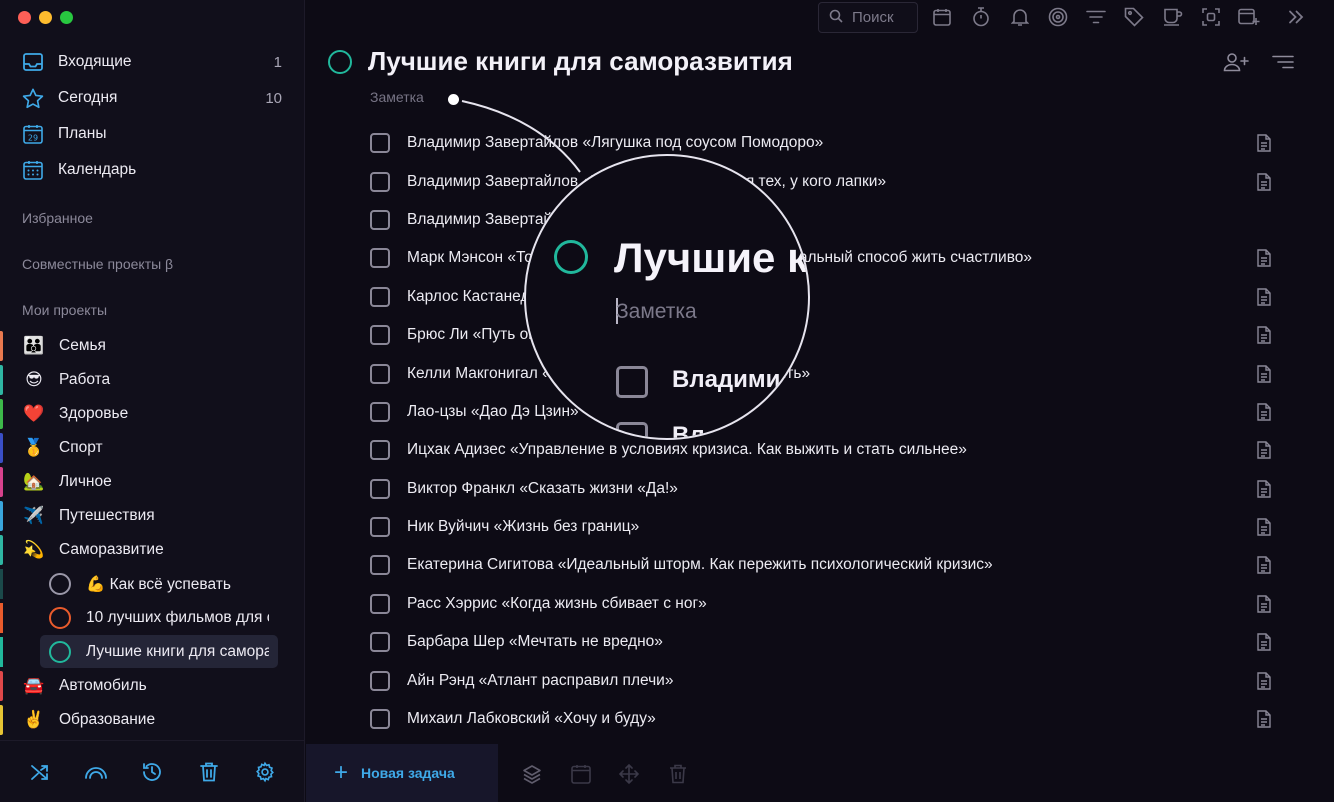 The height and width of the screenshot is (802, 1334). I want to click on task-text: Ник Вуйчич «Жизнь без границ», so click(523, 527).